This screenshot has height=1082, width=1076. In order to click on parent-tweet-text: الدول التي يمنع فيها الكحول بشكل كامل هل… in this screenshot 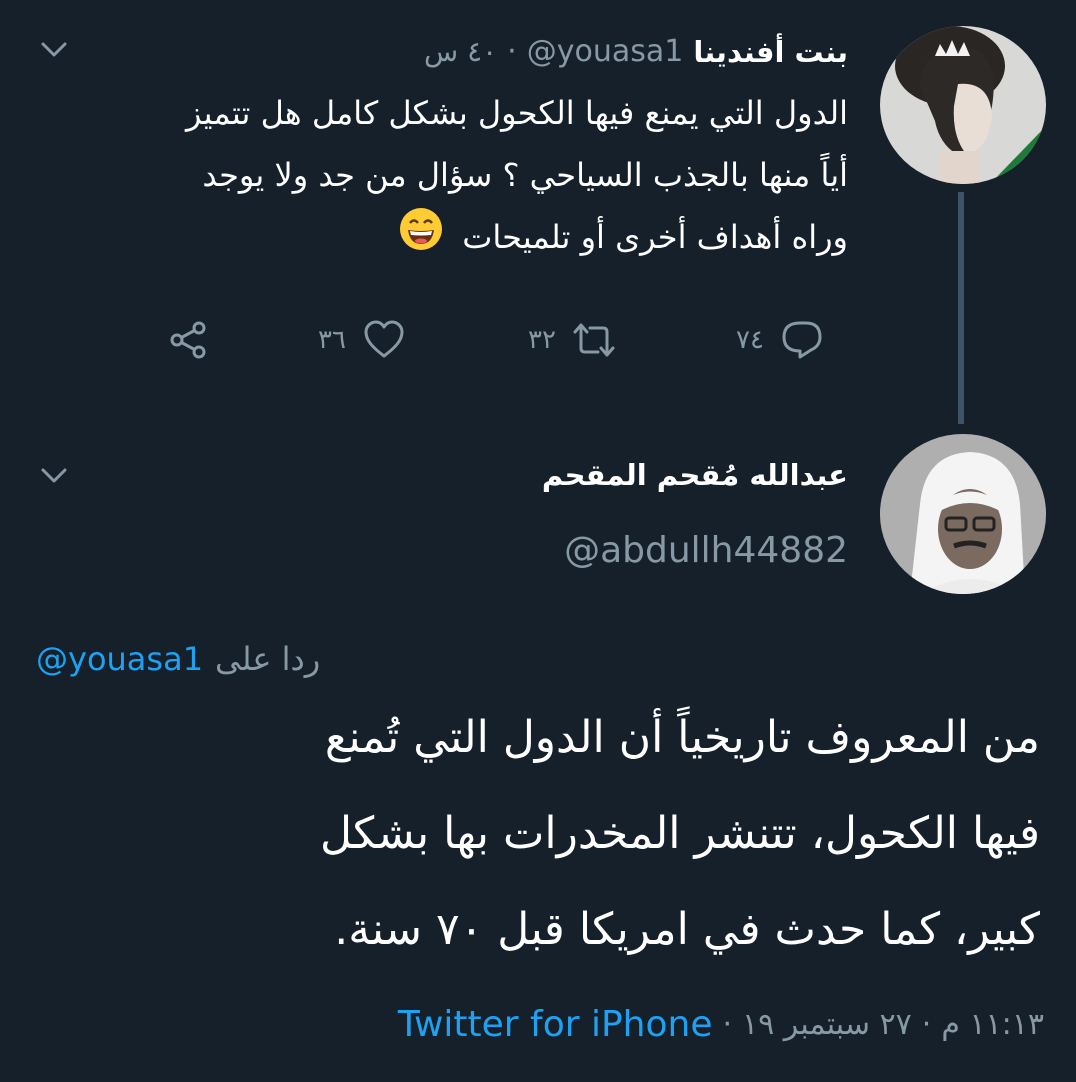, I will do `click(448, 177)`.